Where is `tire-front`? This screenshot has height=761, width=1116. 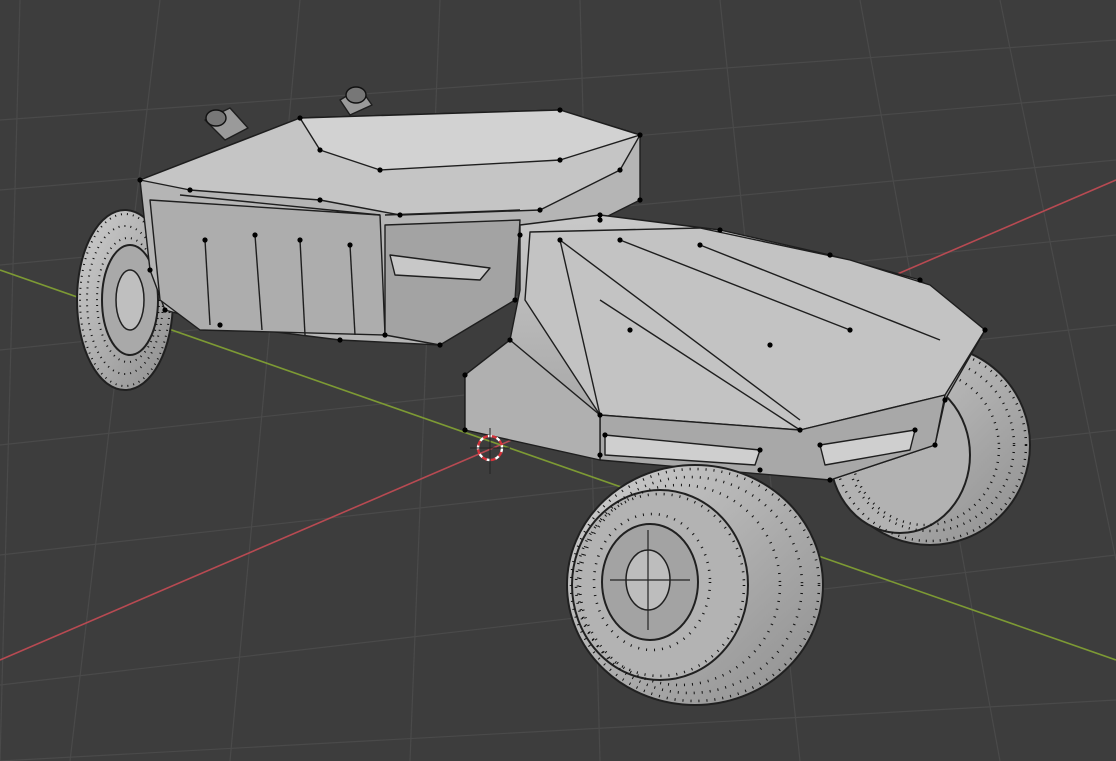 tire-front is located at coordinates (695, 585).